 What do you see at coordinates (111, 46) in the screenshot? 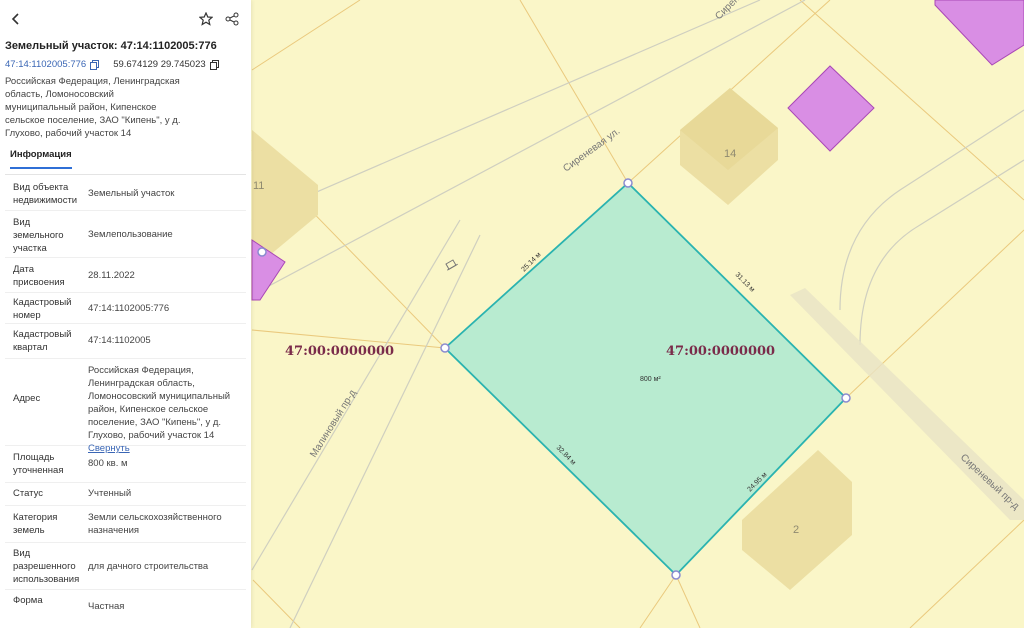
I see `page-title: Земельный участок: 47:14:1102005:776` at bounding box center [111, 46].